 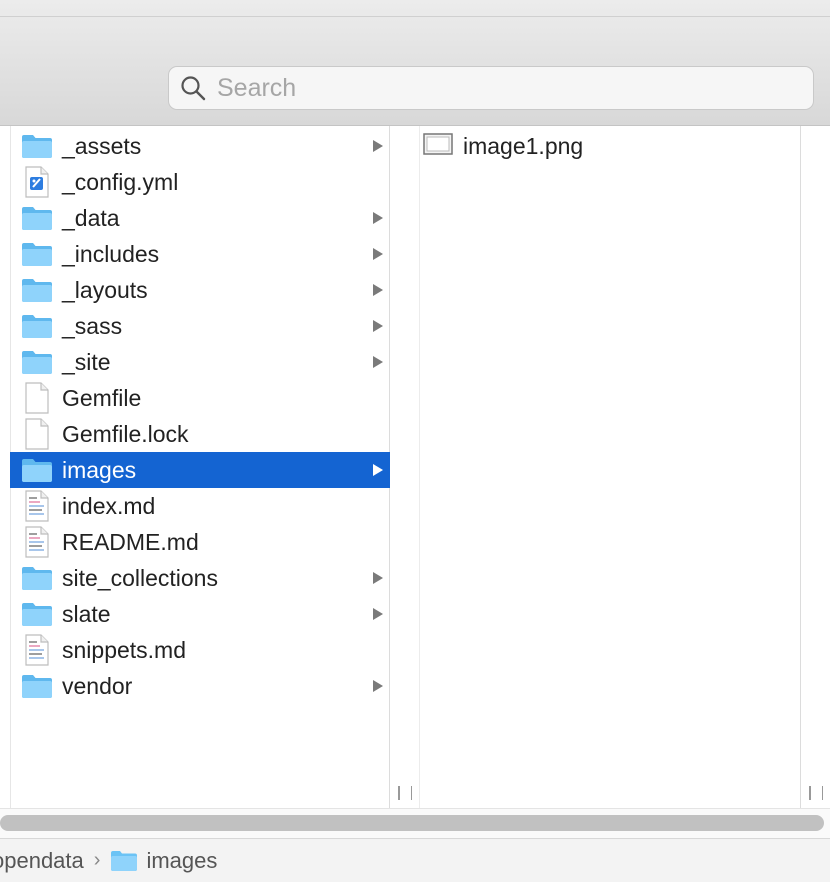 I want to click on file-label: _config.yml, so click(x=120, y=181).